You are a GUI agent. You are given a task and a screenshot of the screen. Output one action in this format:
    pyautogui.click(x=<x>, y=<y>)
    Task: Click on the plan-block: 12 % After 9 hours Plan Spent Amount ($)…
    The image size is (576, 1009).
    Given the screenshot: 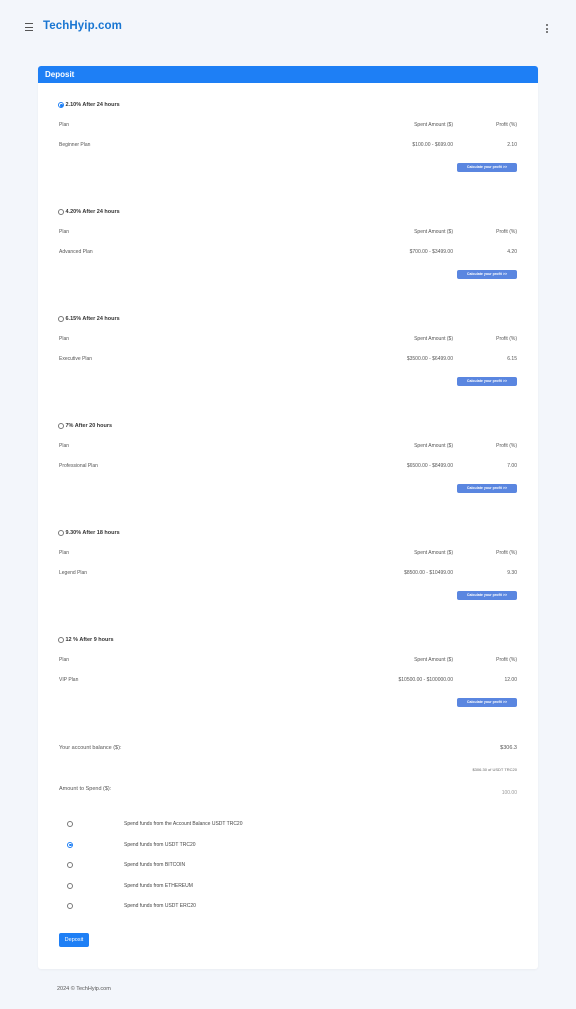 What is the action you would take?
    pyautogui.click(x=288, y=680)
    